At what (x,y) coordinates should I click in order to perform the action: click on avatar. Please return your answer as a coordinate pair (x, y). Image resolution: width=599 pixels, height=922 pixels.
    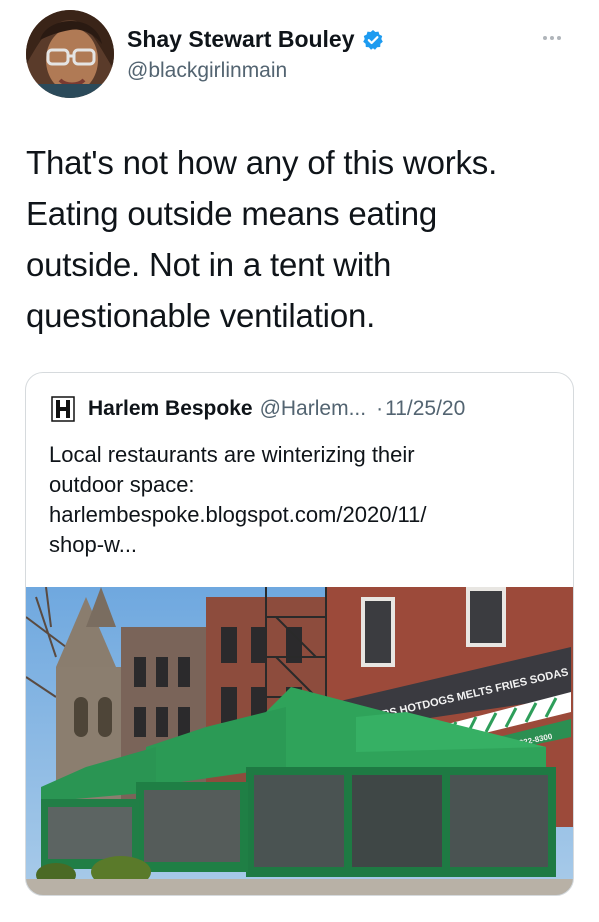
    Looking at the image, I should click on (70, 54).